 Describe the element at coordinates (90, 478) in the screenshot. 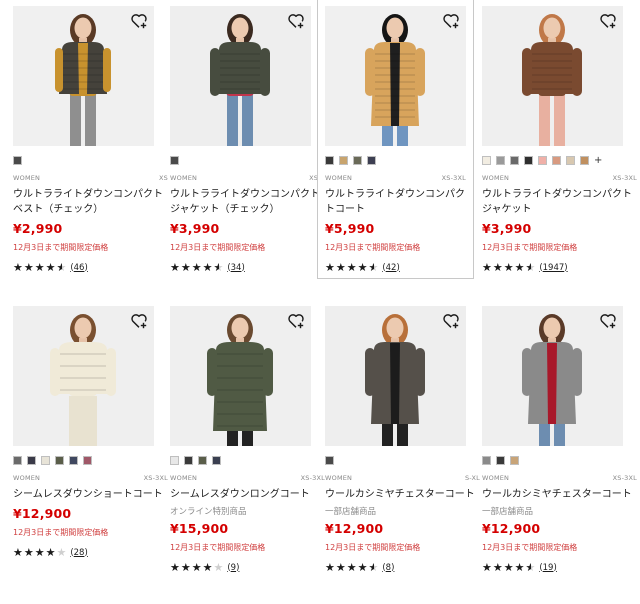

I see `product-meta: WOMEN XS-3XL` at that location.